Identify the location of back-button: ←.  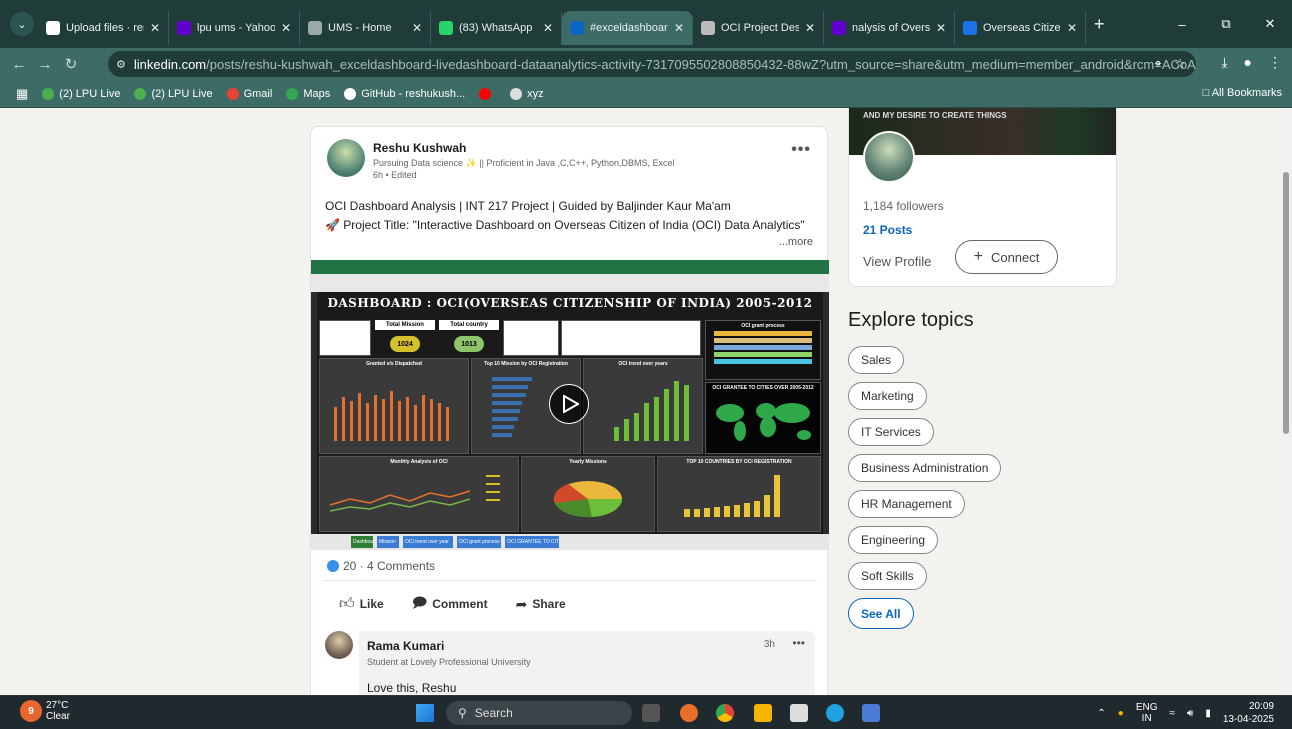
(19, 64).